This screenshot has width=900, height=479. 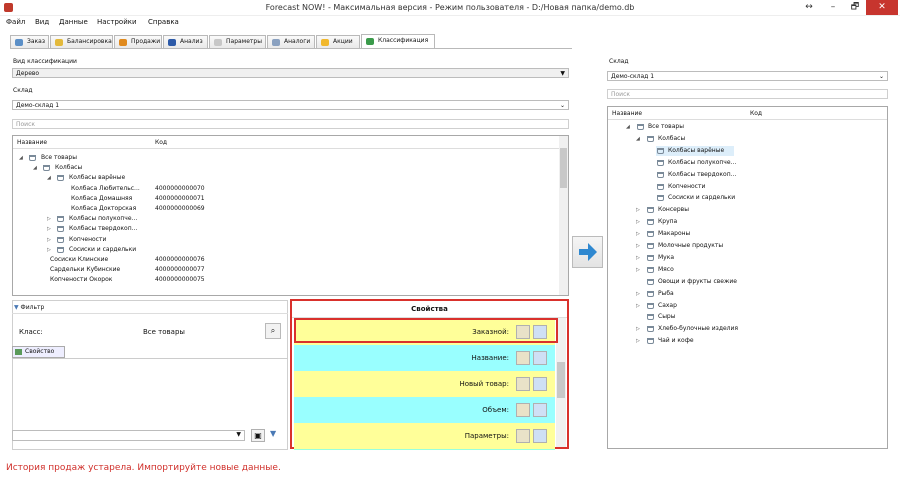 I want to click on tree-row: Сардельки Кубинские 4000000000077, so click(x=285, y=270).